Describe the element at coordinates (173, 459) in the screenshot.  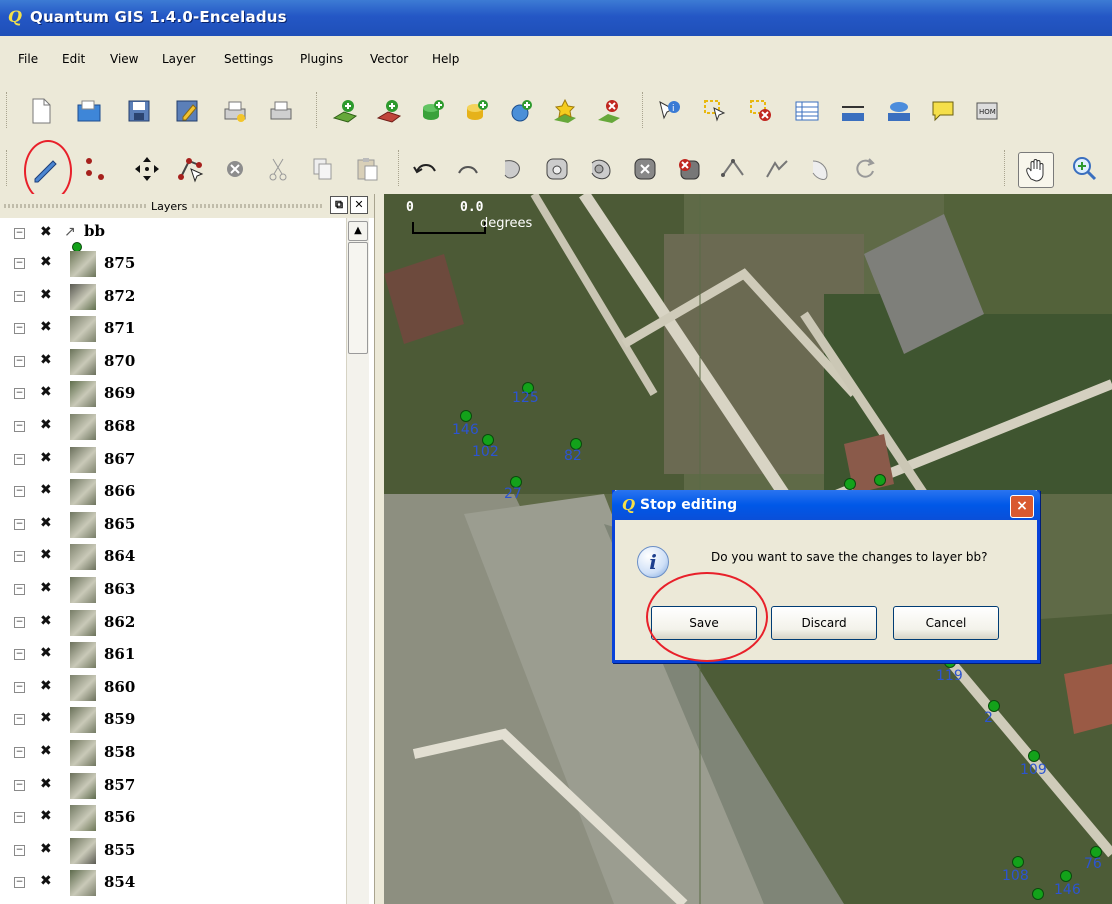
I see `layer-row: − ✖ 867` at that location.